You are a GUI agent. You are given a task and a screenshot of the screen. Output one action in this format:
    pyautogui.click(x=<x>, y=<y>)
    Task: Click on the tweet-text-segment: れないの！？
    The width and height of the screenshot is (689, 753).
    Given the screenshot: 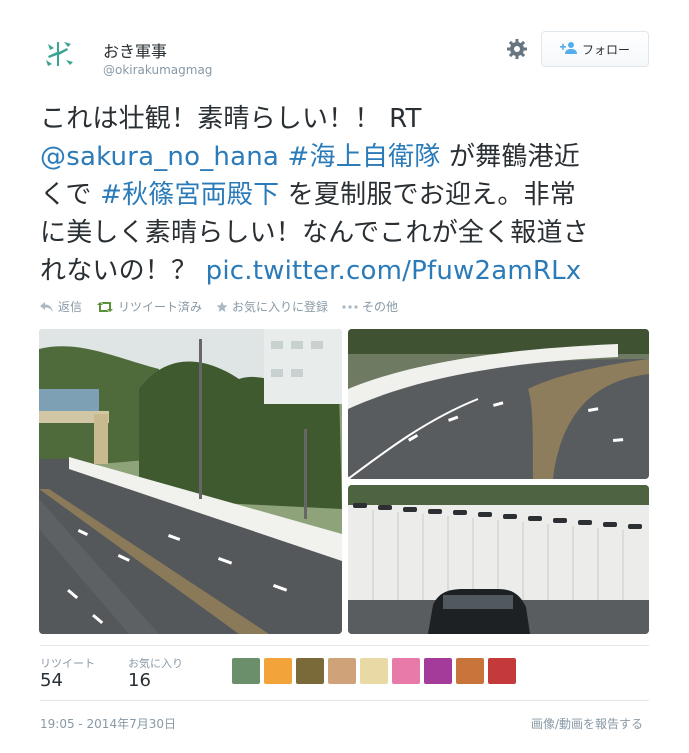 What is the action you would take?
    pyautogui.click(x=123, y=271)
    